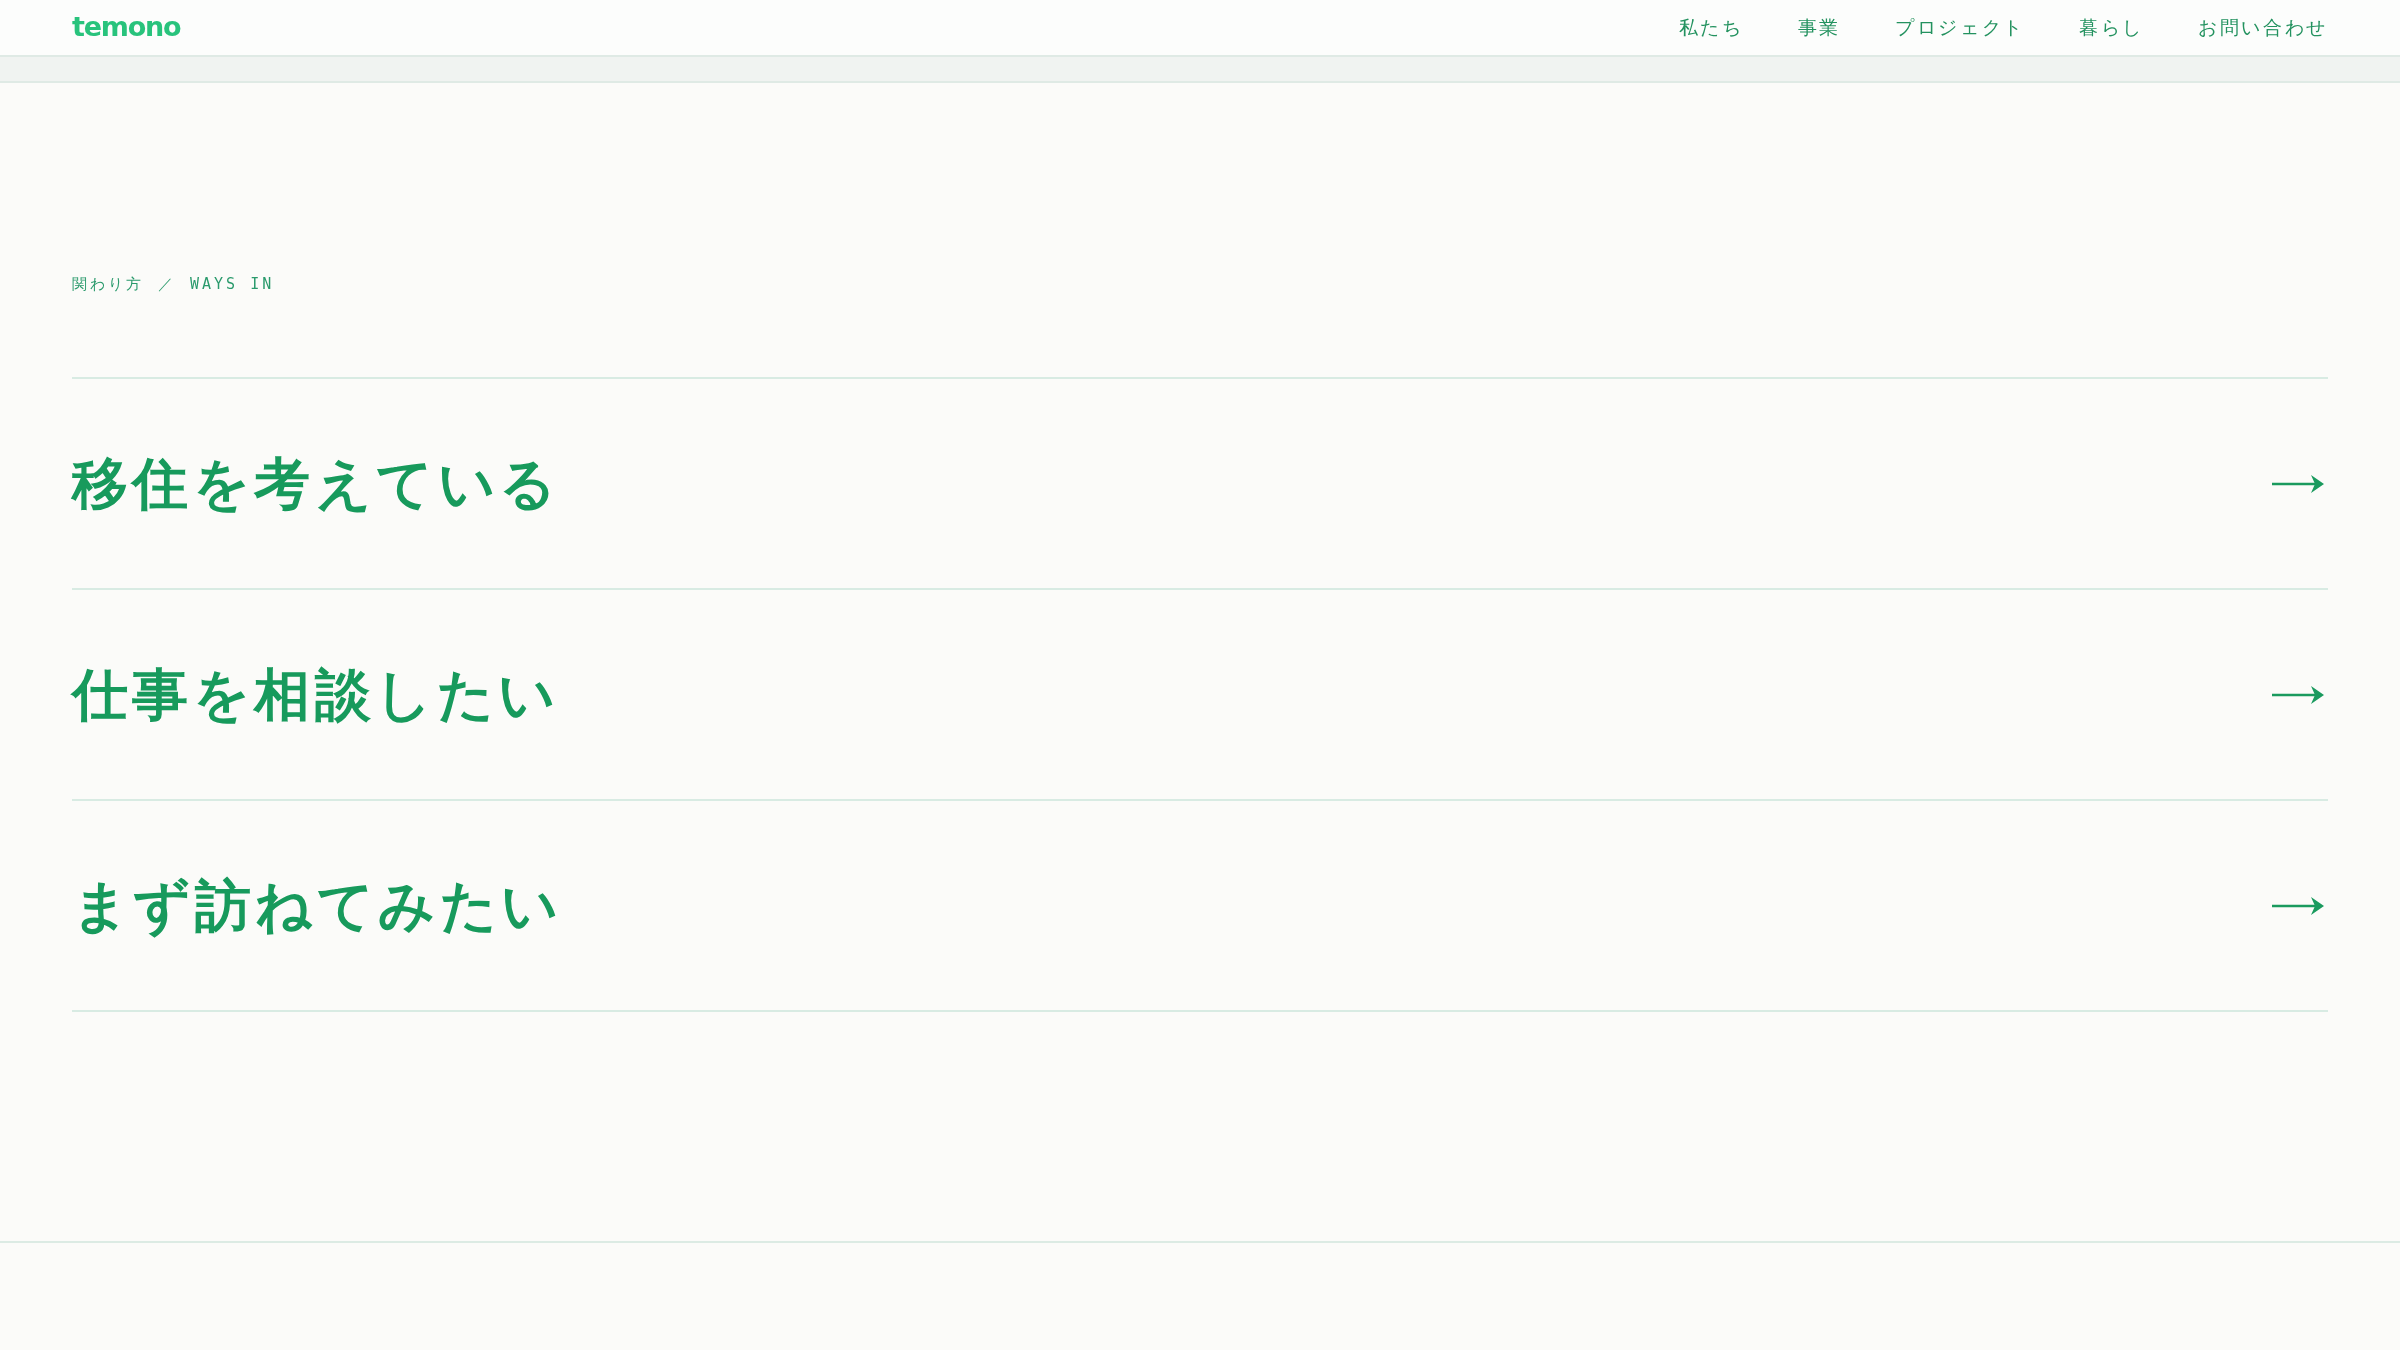  What do you see at coordinates (1960, 27) in the screenshot?
I see `nav-link: プロジェクト` at bounding box center [1960, 27].